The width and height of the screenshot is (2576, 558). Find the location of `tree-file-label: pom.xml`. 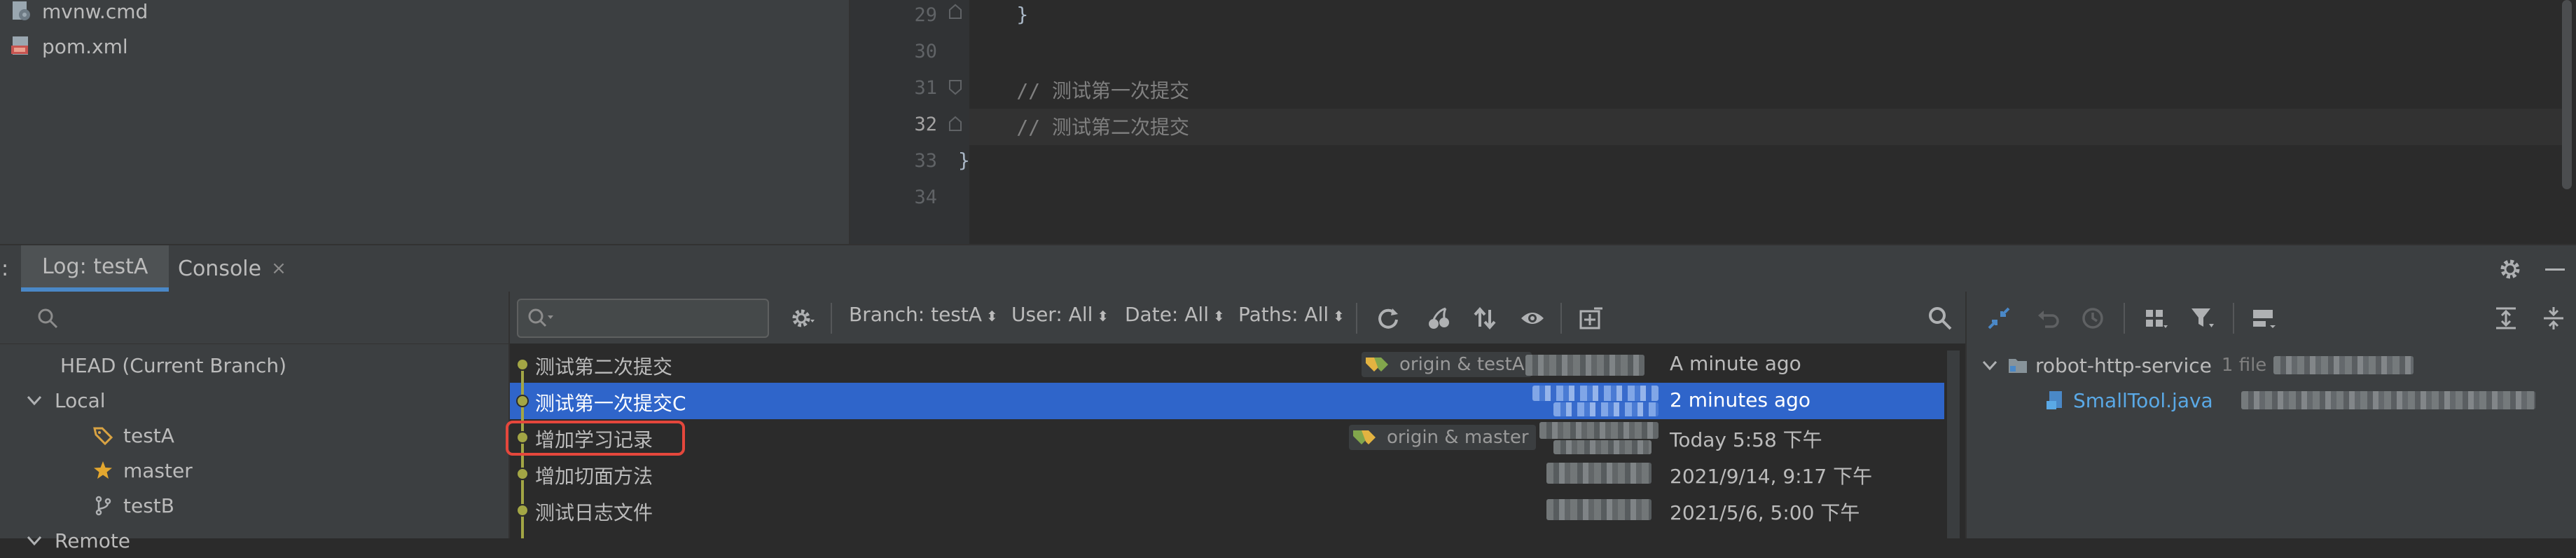

tree-file-label: pom.xml is located at coordinates (85, 46).